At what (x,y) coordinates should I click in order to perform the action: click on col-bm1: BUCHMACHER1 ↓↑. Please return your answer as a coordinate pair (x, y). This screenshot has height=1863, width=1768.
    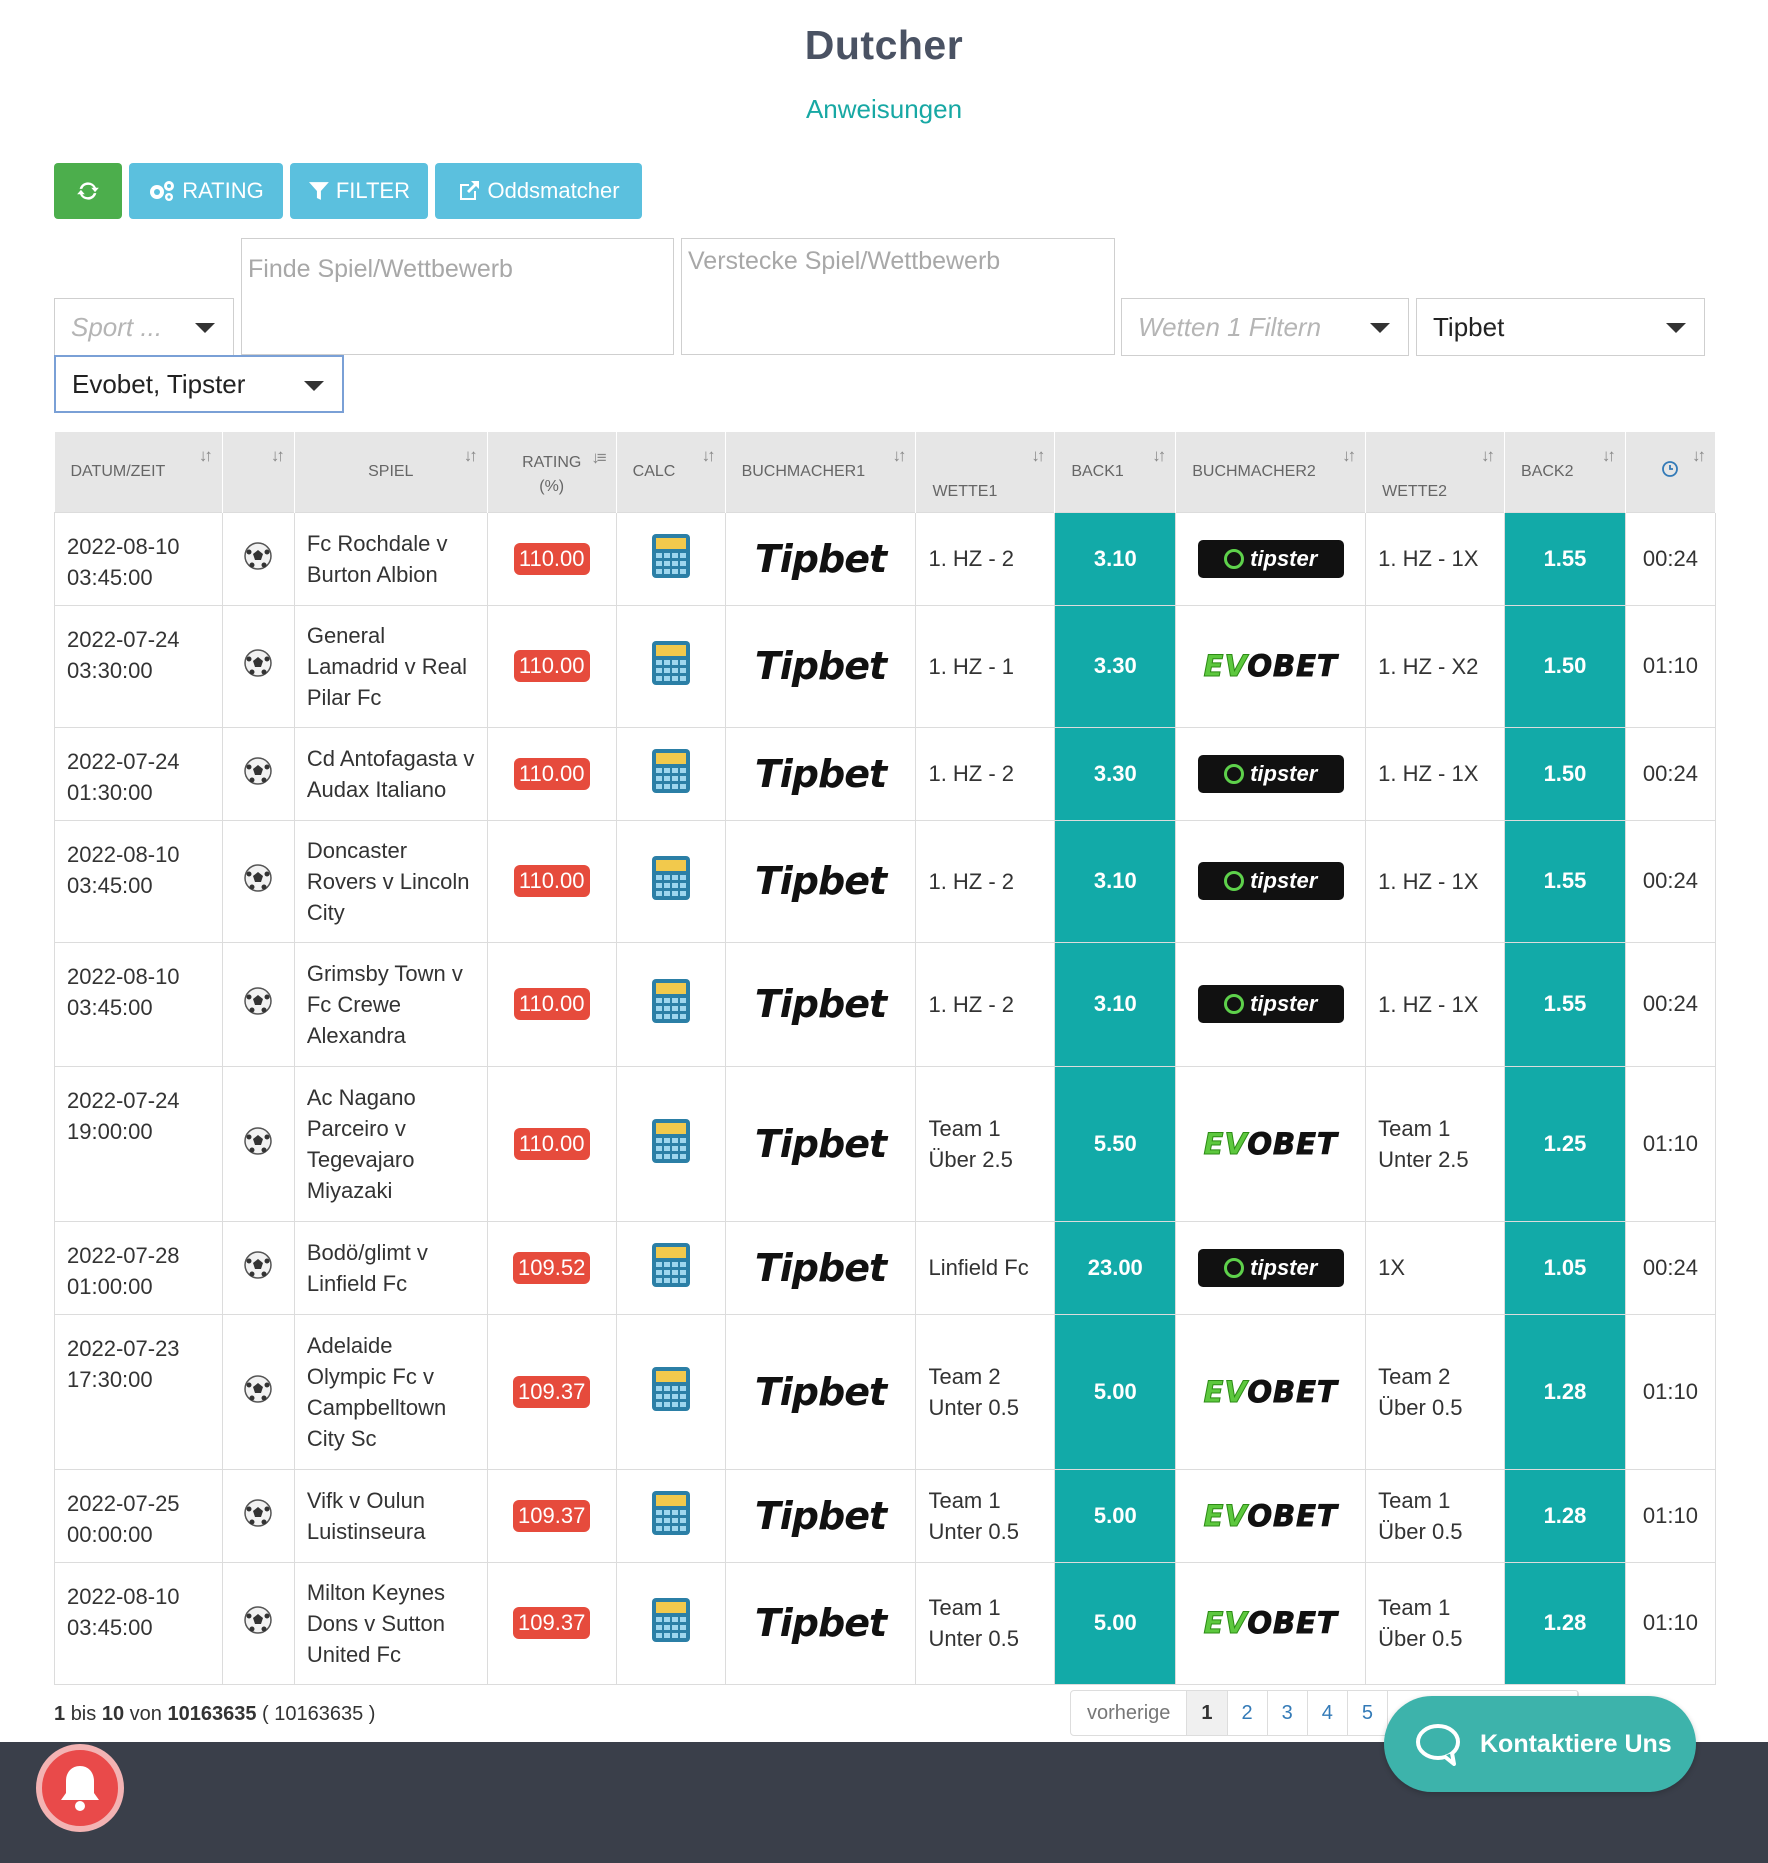
    Looking at the image, I should click on (821, 472).